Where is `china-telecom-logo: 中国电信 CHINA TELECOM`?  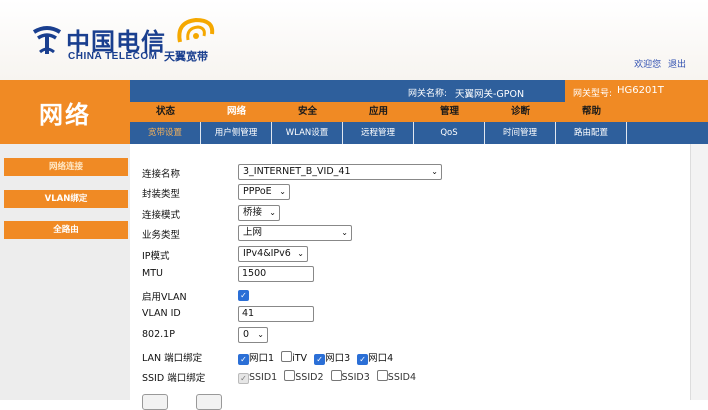
china-telecom-logo: 中国电信 CHINA TELECOM is located at coordinates (105, 42).